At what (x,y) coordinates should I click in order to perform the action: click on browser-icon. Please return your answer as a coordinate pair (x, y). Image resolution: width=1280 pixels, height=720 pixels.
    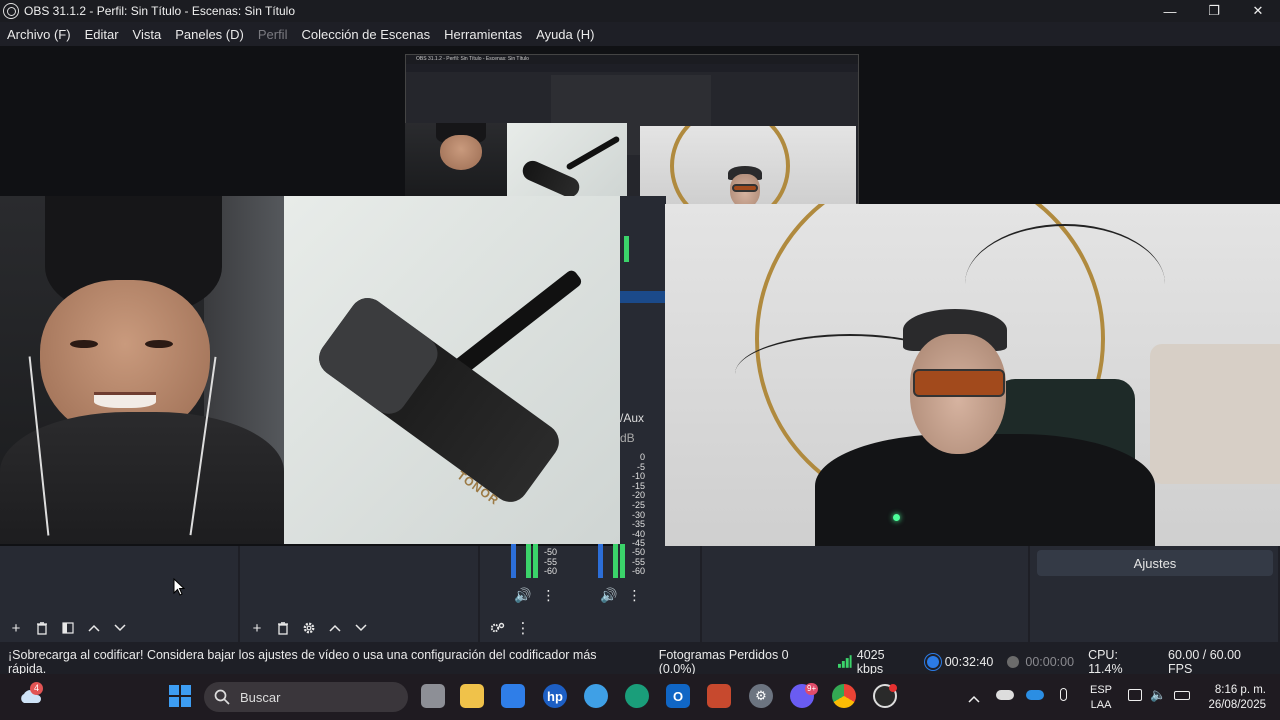
    Looking at the image, I should click on (596, 696).